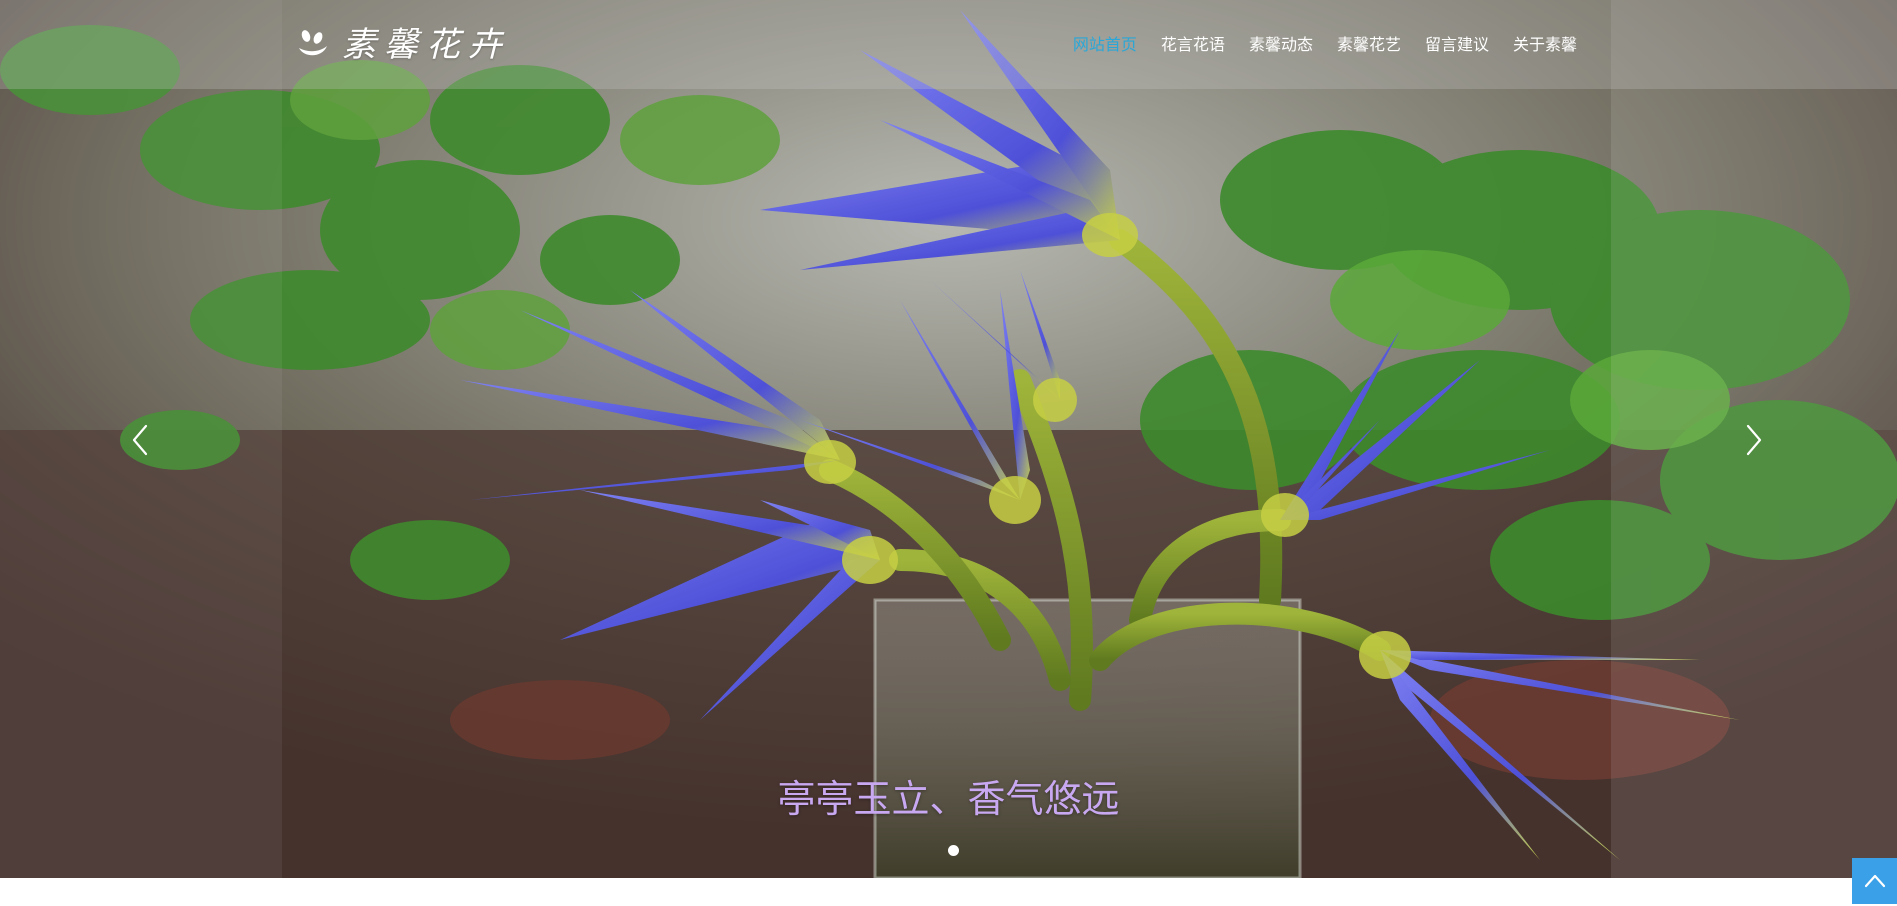 The image size is (1897, 906). I want to click on nav-item-news: 素馨动态, so click(1281, 46).